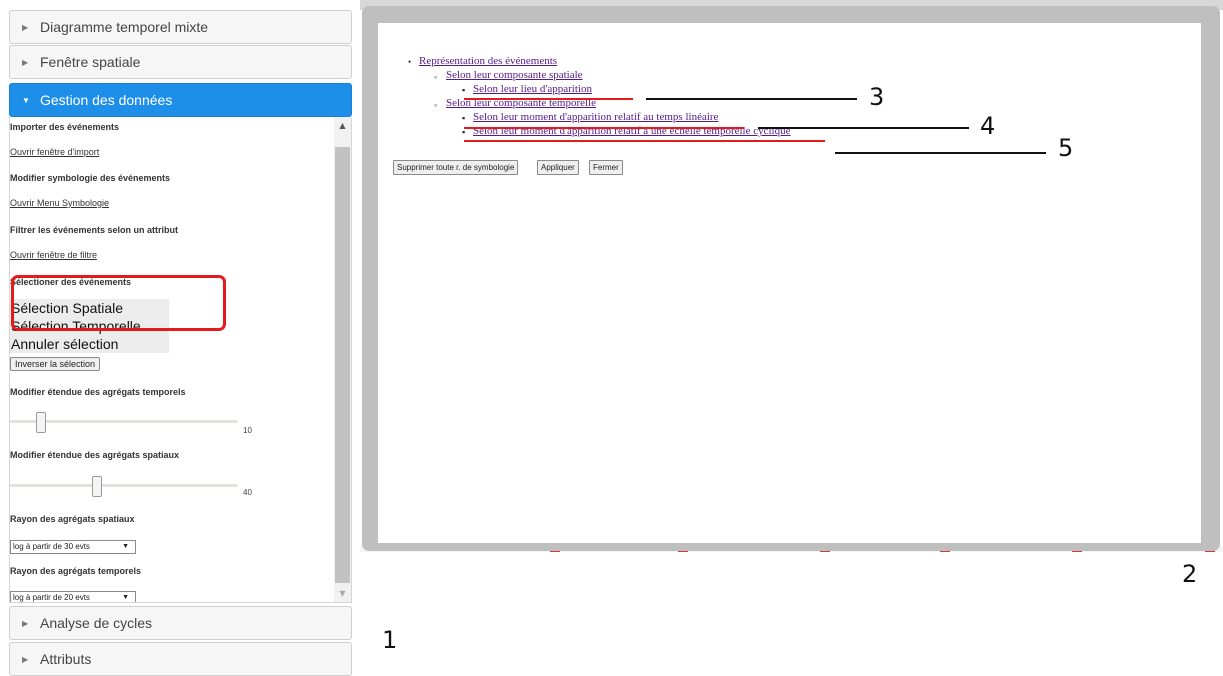  What do you see at coordinates (644, 141) in the screenshot?
I see `red-underline-cyclic` at bounding box center [644, 141].